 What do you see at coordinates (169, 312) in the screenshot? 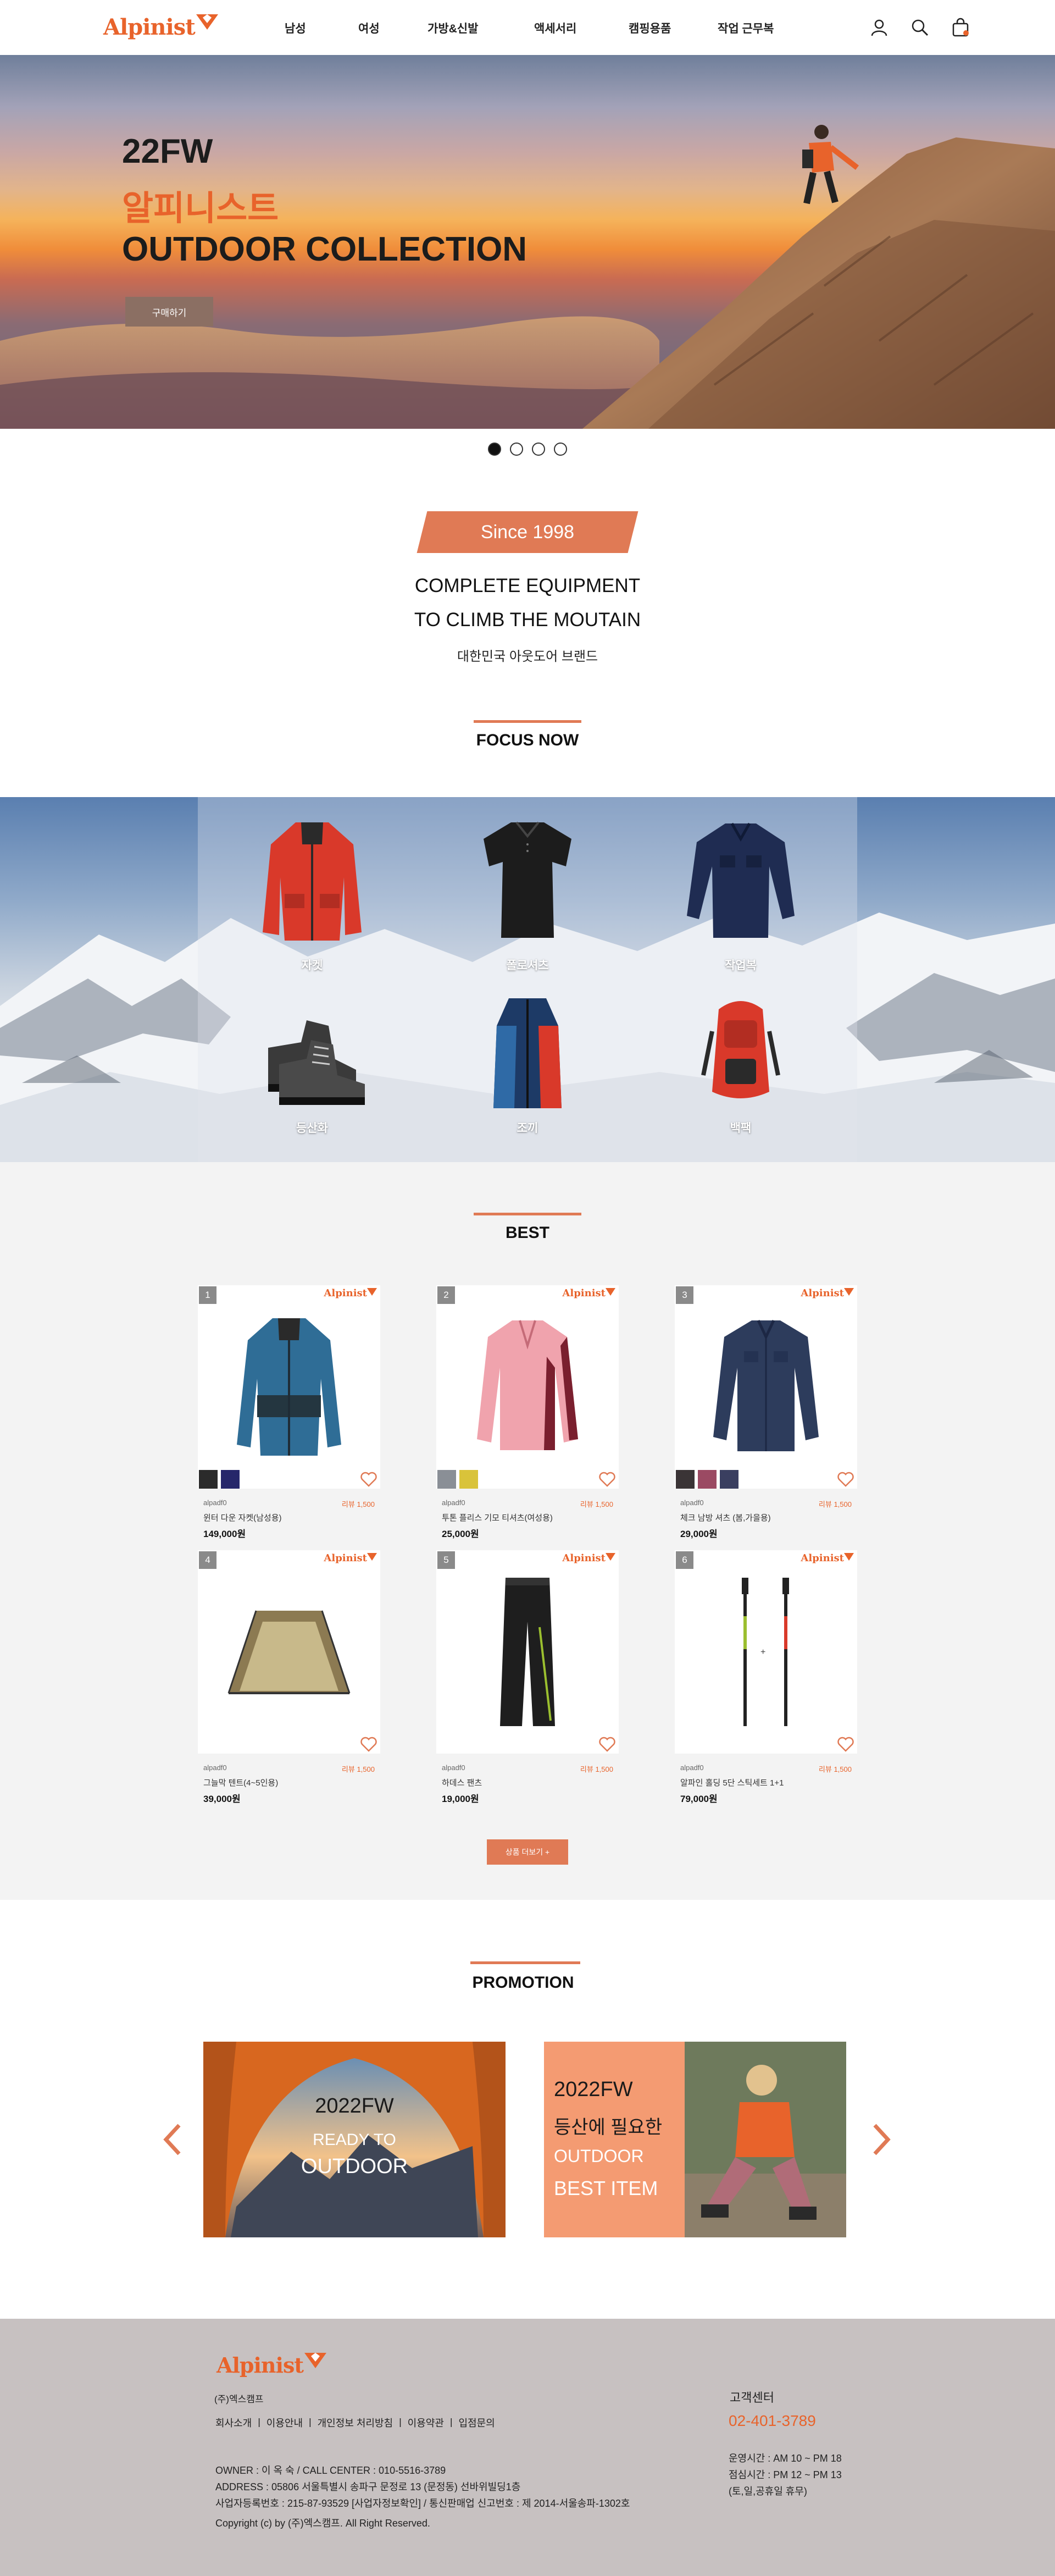
I see `buy-button: 구매하기` at bounding box center [169, 312].